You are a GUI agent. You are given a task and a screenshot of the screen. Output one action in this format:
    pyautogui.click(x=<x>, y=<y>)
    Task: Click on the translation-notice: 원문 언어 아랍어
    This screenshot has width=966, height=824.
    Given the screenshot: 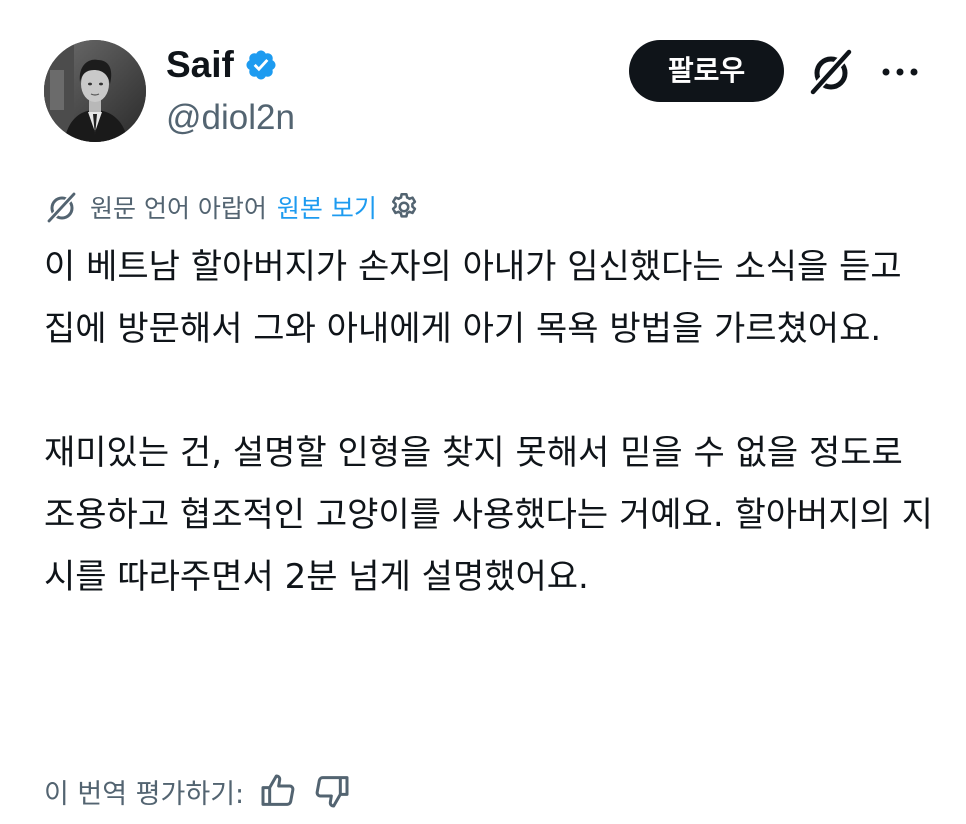 What is the action you would take?
    pyautogui.click(x=178, y=208)
    